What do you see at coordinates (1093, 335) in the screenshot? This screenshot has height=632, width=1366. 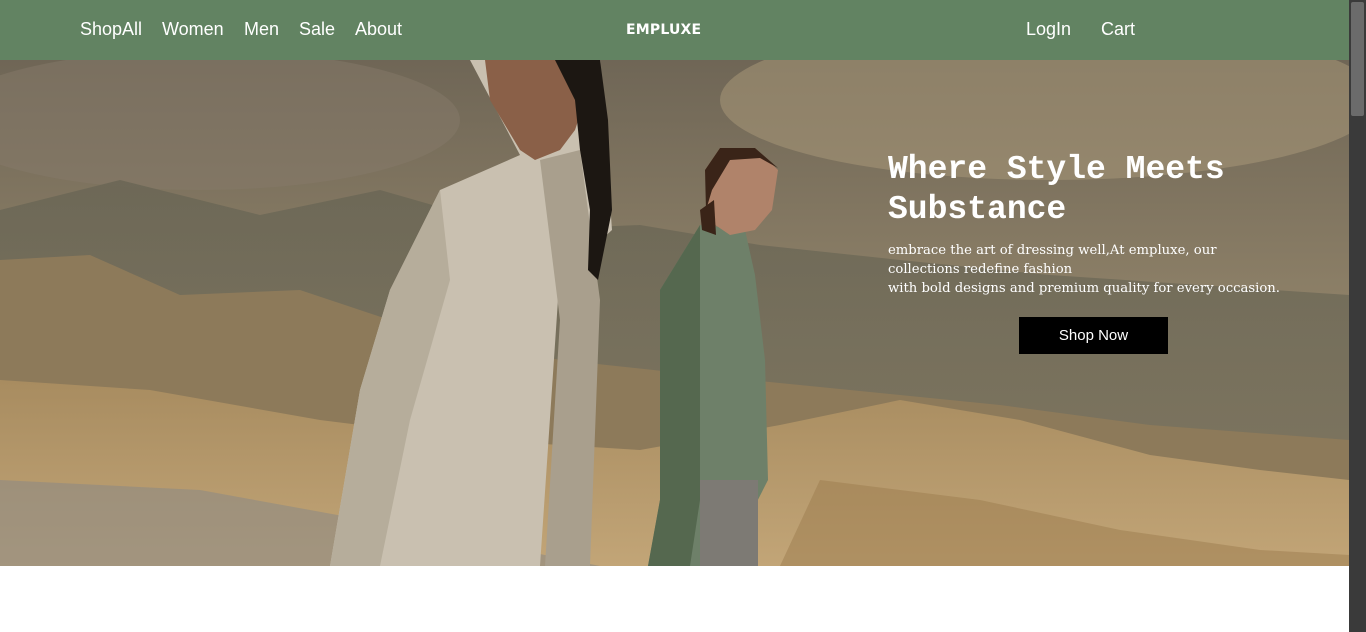 I see `shop-now-button: Shop Now` at bounding box center [1093, 335].